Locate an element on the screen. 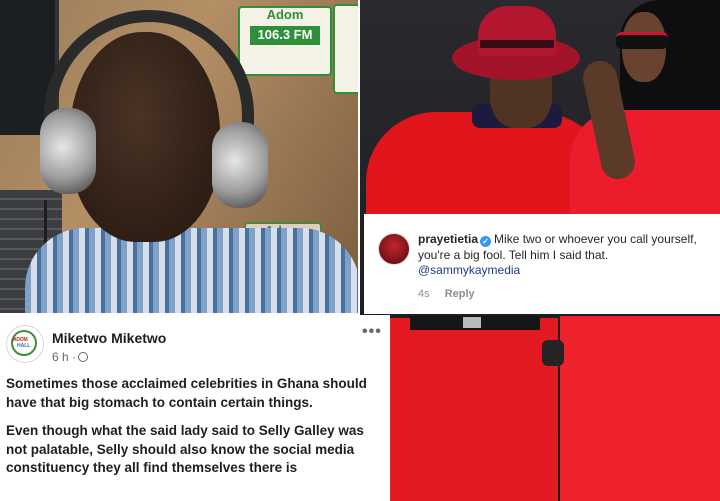 The image size is (720, 501). side-sign is located at coordinates (345, 49).